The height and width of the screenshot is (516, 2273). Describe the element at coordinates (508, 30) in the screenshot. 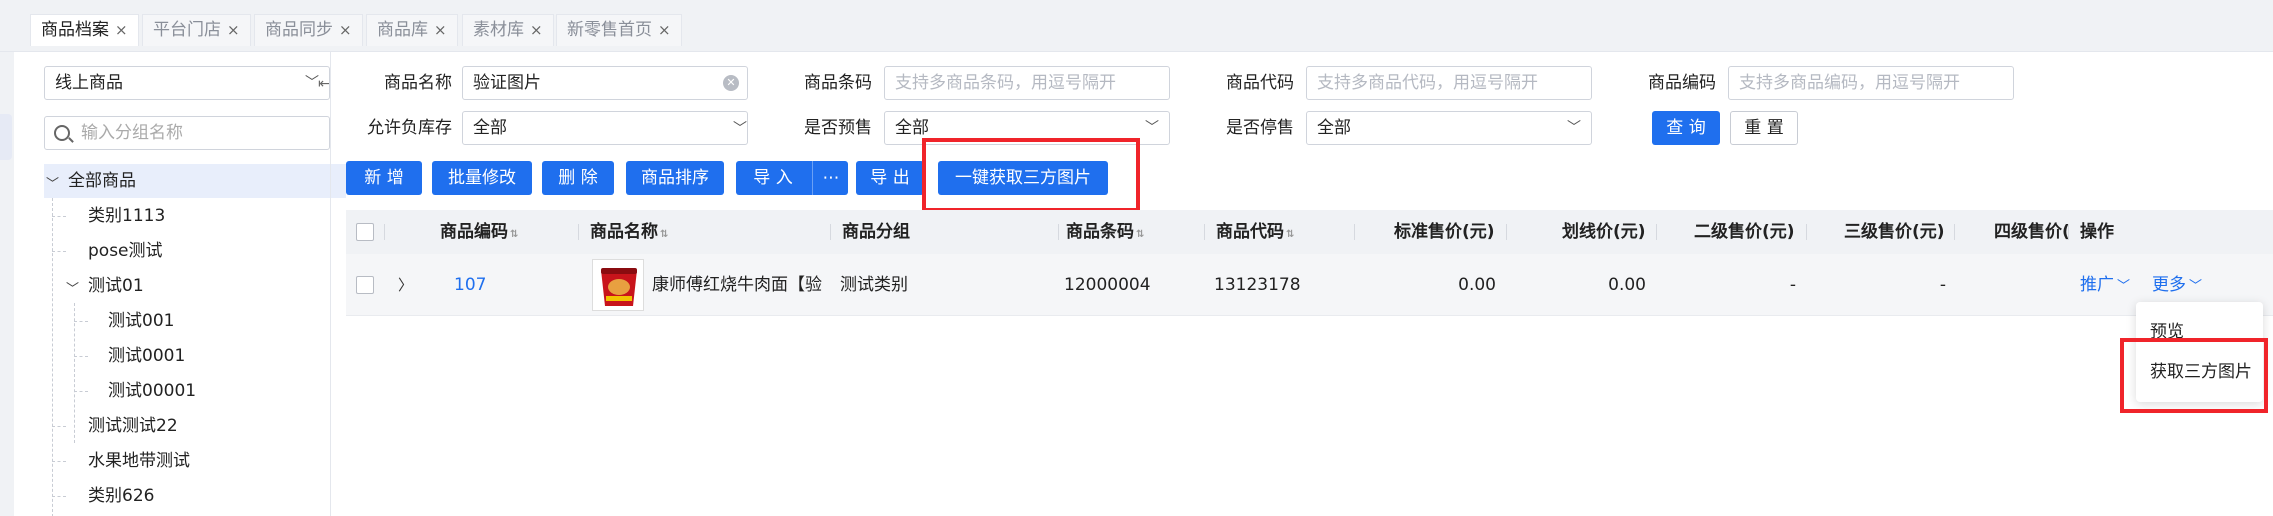

I see `tab-material-library: 素材库 ×` at that location.